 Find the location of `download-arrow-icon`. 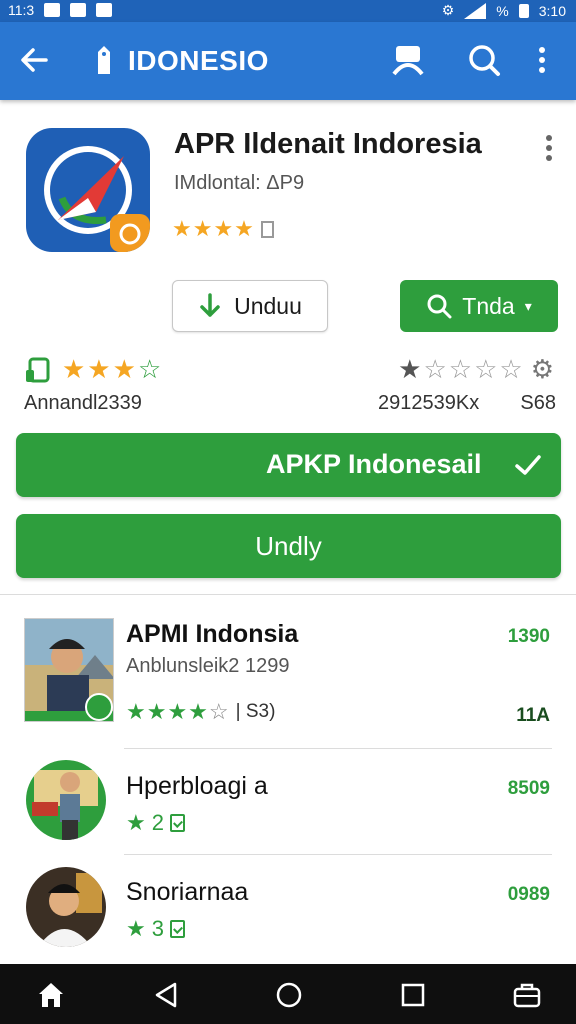

download-arrow-icon is located at coordinates (210, 305).